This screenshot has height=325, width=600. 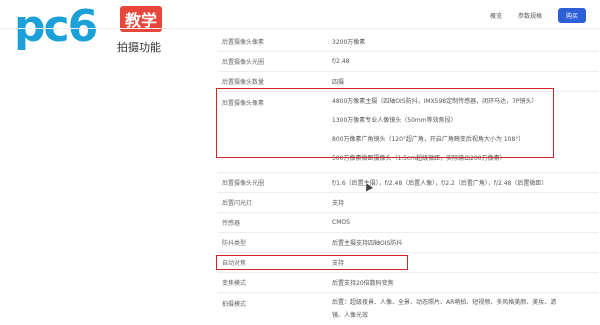 I want to click on spec-row: 后置摄像头像素 3200万像素, so click(x=408, y=42).